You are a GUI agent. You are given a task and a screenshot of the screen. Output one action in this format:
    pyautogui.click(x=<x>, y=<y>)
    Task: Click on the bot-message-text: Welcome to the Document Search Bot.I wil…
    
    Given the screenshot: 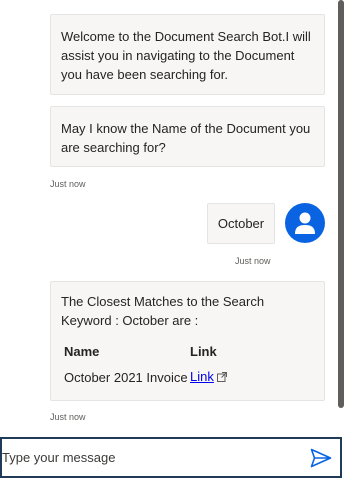 What is the action you would take?
    pyautogui.click(x=186, y=55)
    